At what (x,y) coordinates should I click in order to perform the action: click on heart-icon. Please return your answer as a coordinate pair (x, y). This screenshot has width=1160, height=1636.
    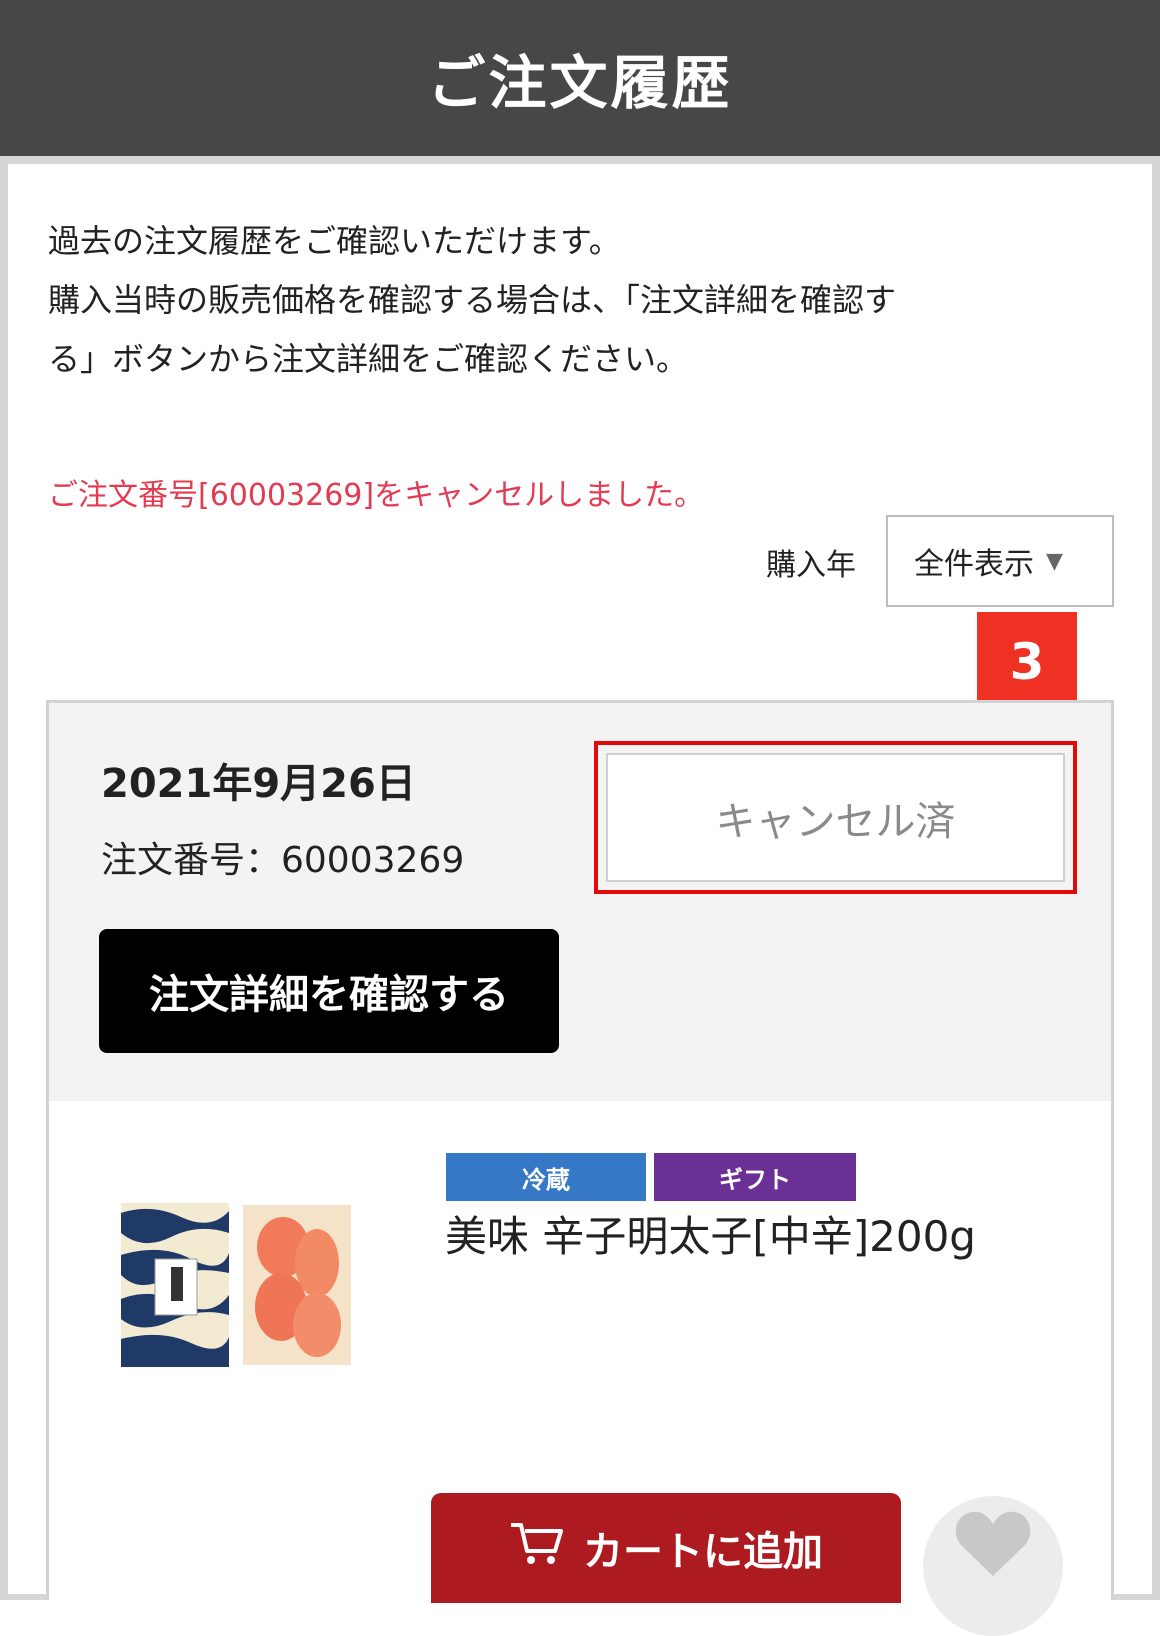
    Looking at the image, I should click on (993, 1546).